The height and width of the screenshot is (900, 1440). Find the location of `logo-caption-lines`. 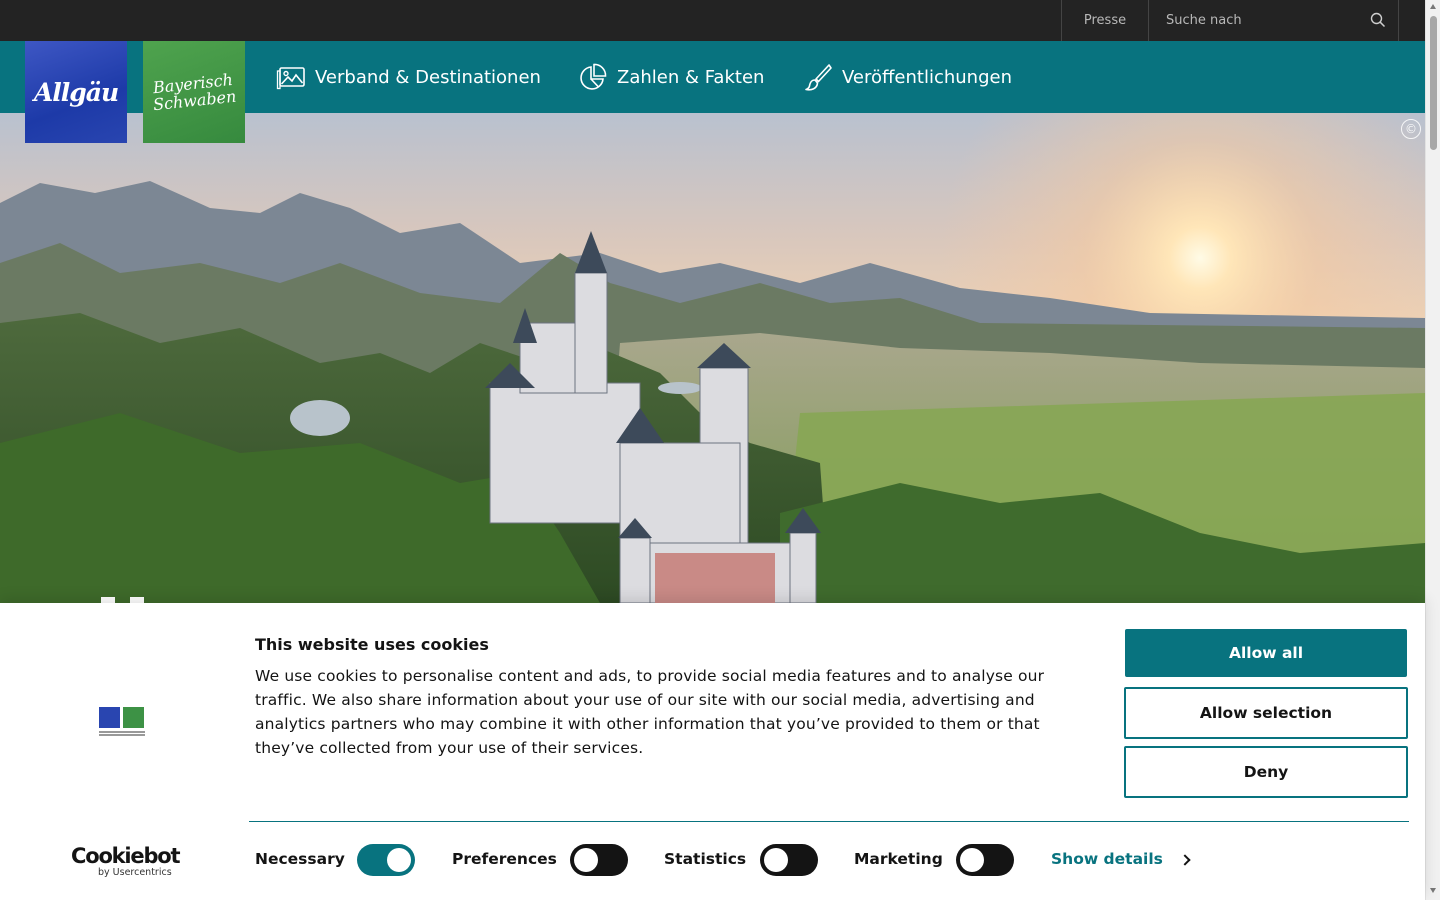

logo-caption-lines is located at coordinates (122, 734).